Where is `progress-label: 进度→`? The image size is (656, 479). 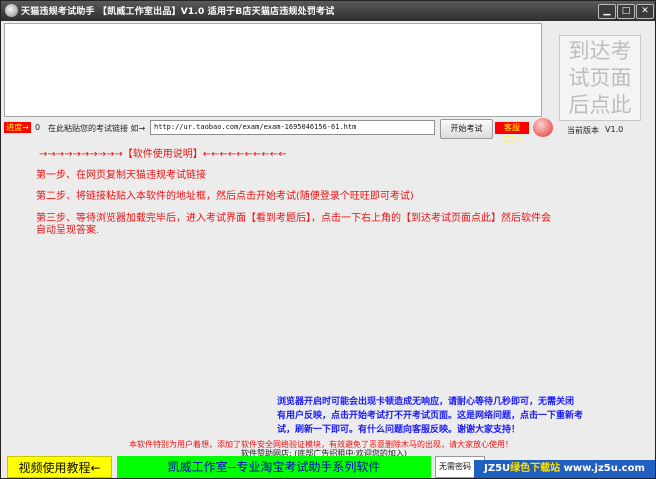 progress-label: 进度→ is located at coordinates (17, 127).